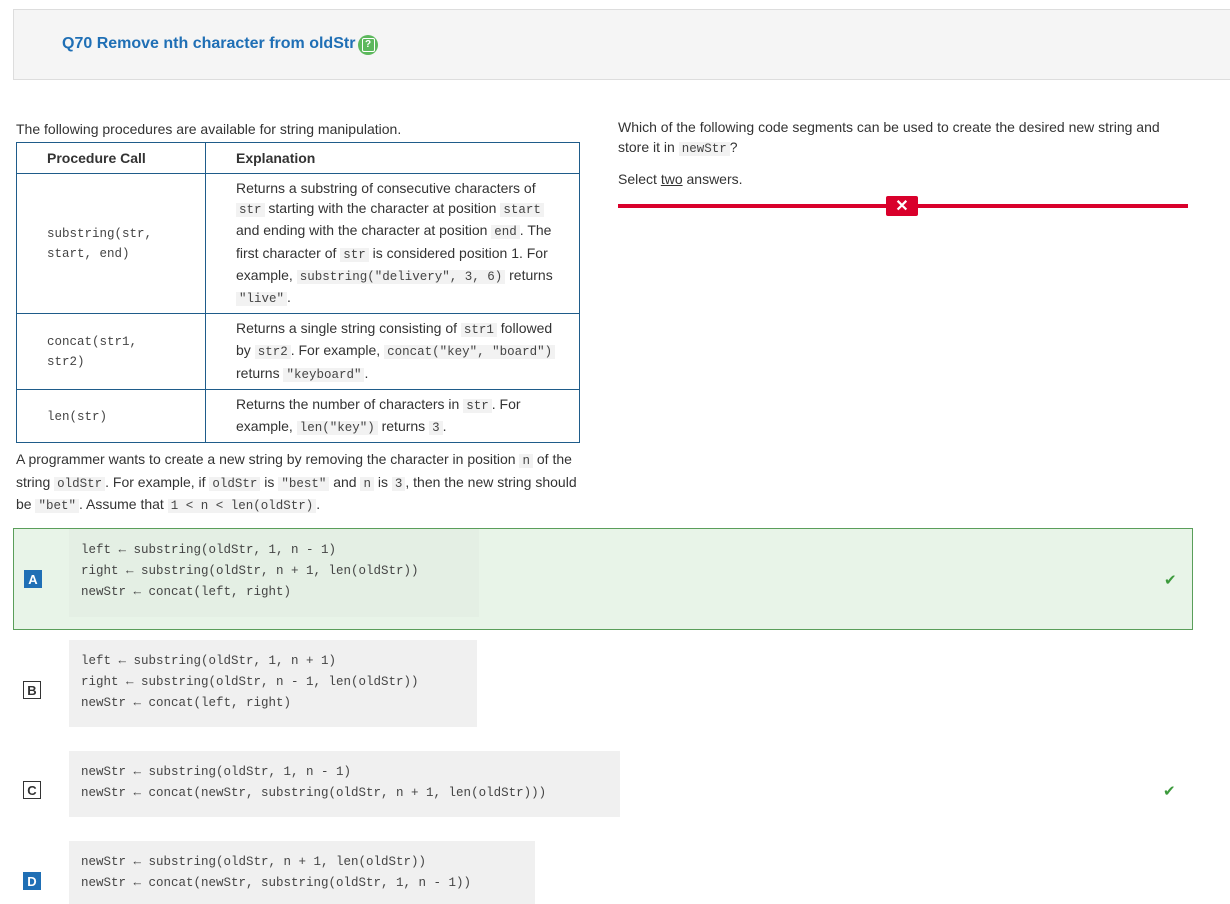 The image size is (1230, 904). I want to click on option-letter: C, so click(32, 790).